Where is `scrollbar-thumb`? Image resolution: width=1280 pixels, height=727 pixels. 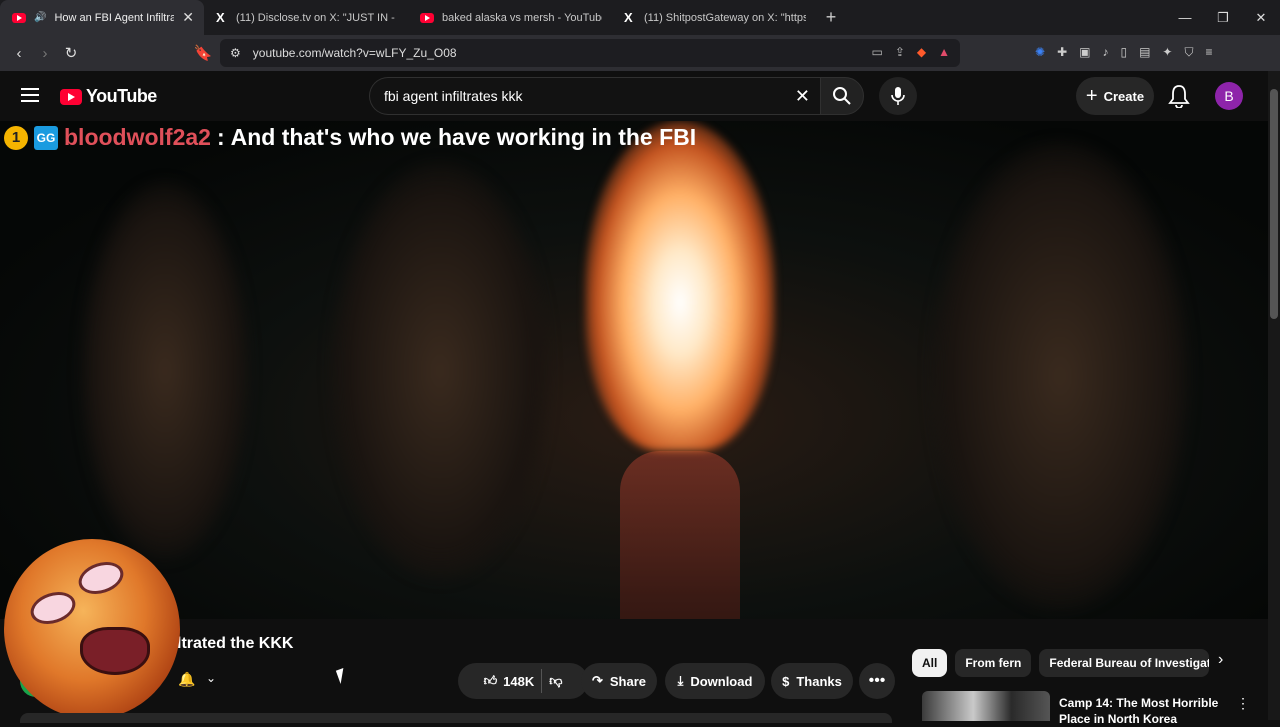 scrollbar-thumb is located at coordinates (1274, 204).